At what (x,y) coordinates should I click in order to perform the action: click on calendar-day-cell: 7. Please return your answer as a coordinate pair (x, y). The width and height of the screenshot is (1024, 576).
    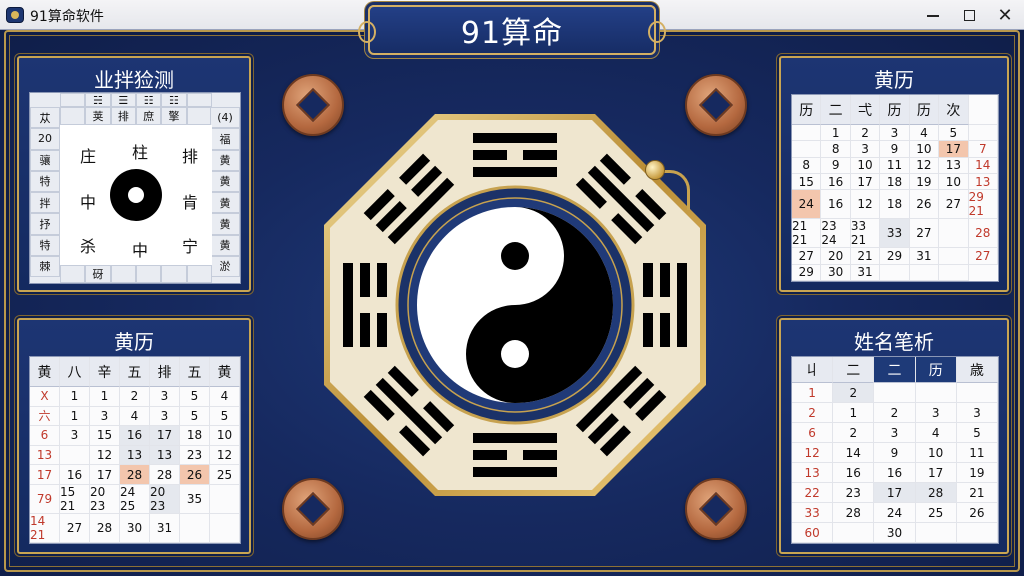
    Looking at the image, I should click on (983, 149).